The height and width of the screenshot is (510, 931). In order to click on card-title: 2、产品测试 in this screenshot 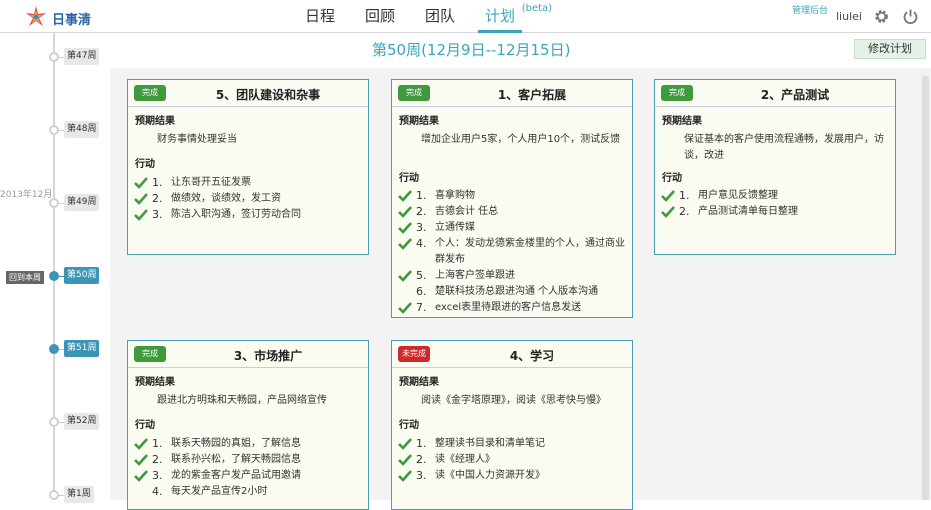, I will do `click(795, 95)`.